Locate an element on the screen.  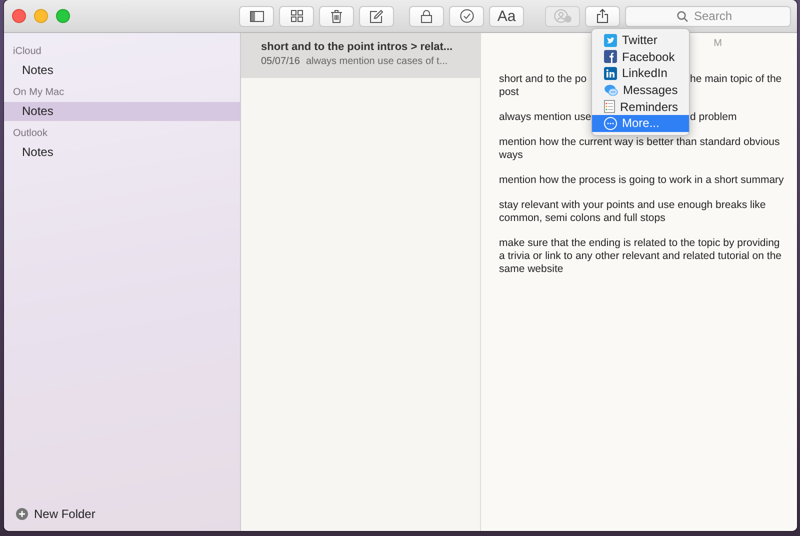
share-menu-item: Reminders is located at coordinates (640, 106).